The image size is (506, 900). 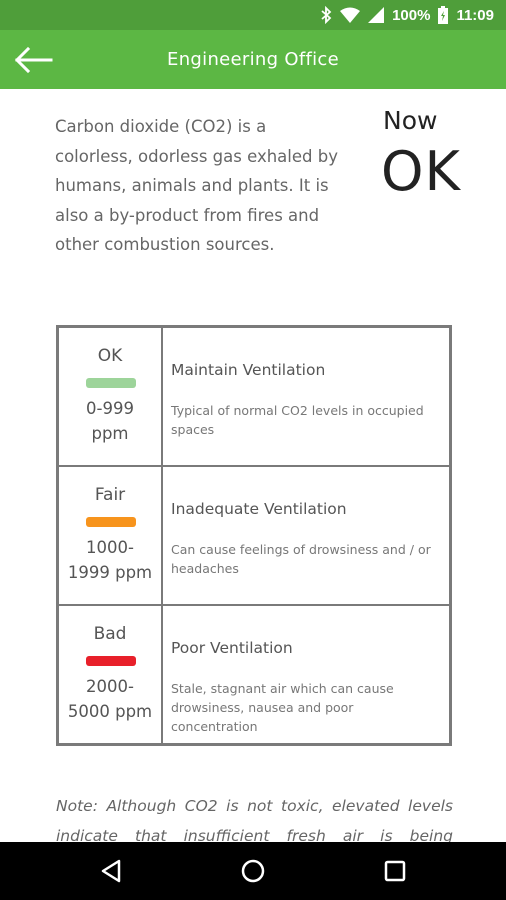 I want to click on status-icons: 100% 11:09, so click(x=407, y=15).